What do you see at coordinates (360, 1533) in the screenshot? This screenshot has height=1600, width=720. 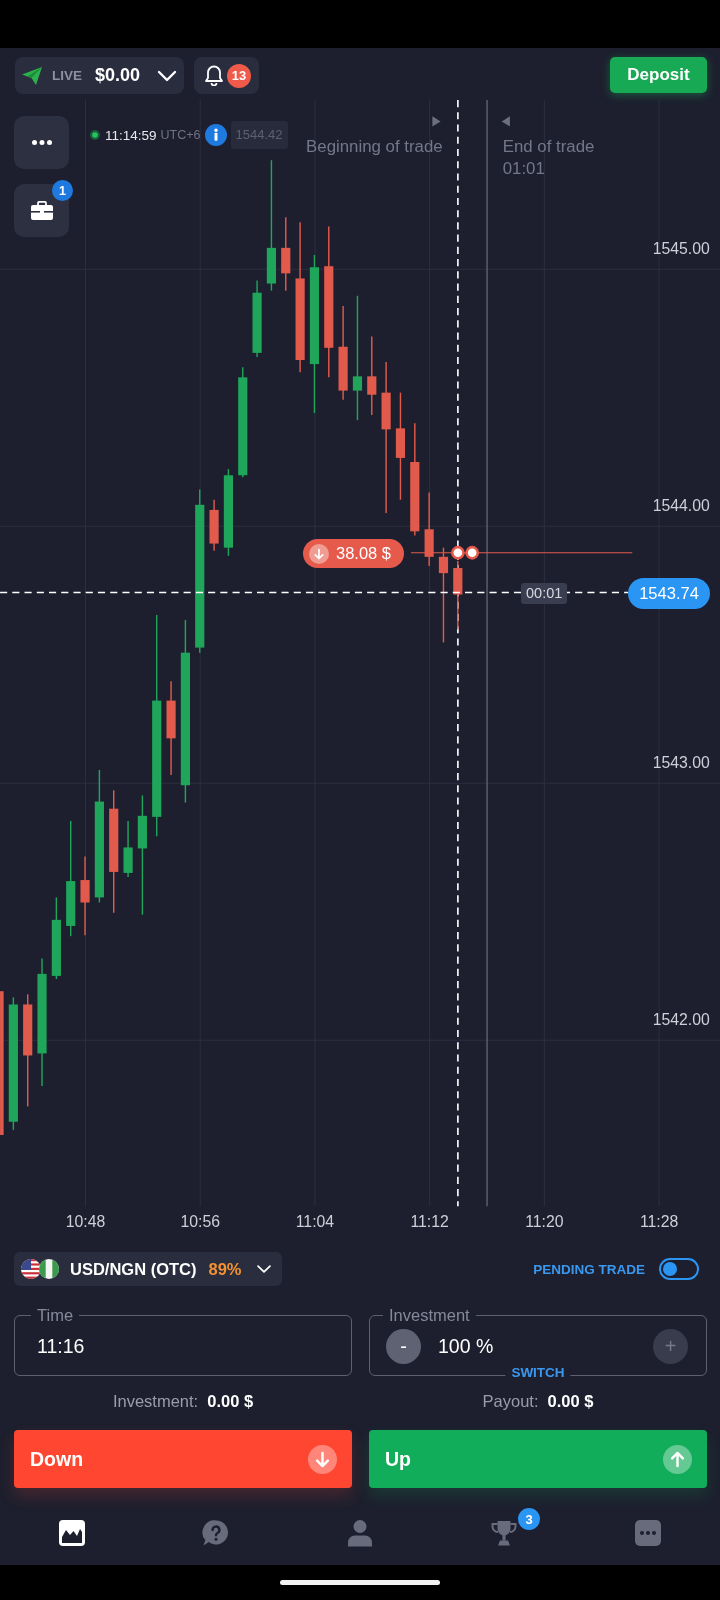 I see `profile-icon` at bounding box center [360, 1533].